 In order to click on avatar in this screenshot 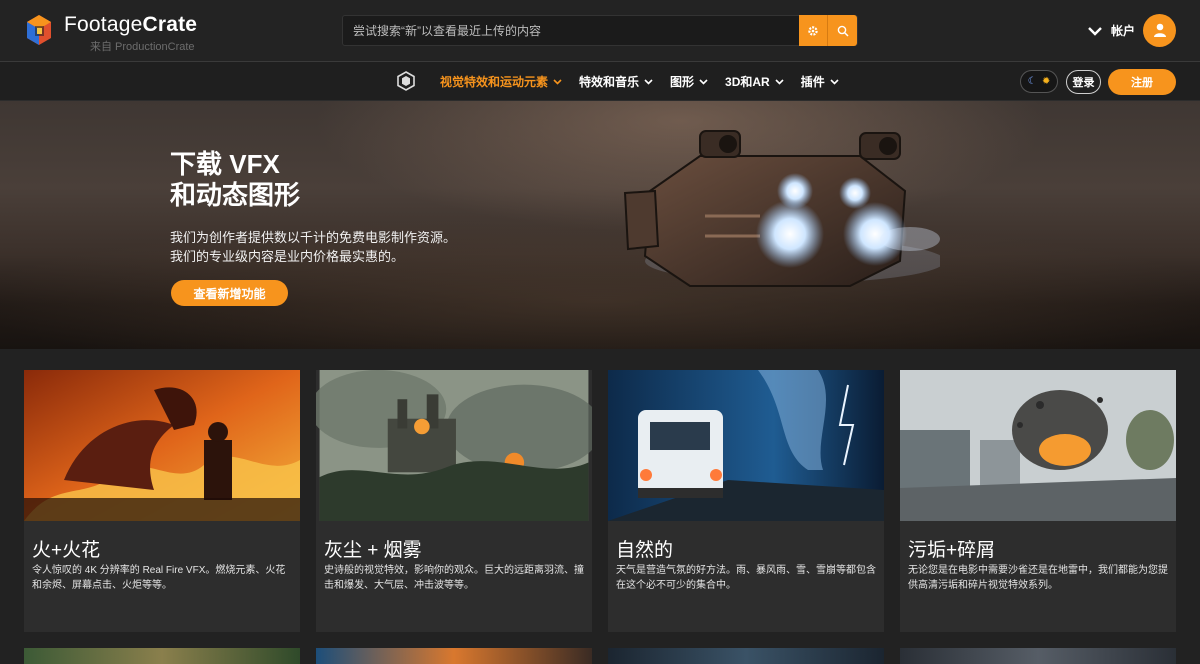, I will do `click(1159, 30)`.